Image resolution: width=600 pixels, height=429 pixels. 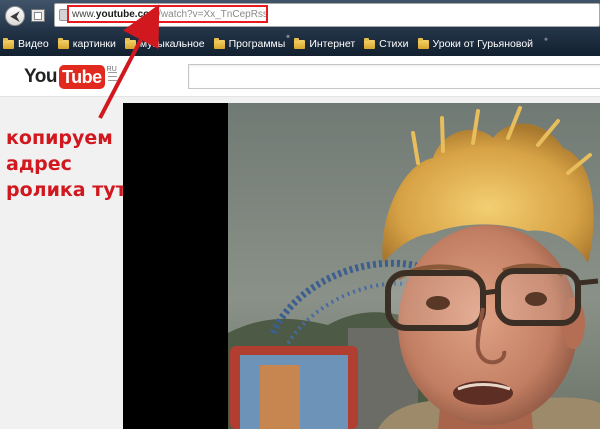 I want to click on bookmark-label: Программы, so click(x=257, y=44).